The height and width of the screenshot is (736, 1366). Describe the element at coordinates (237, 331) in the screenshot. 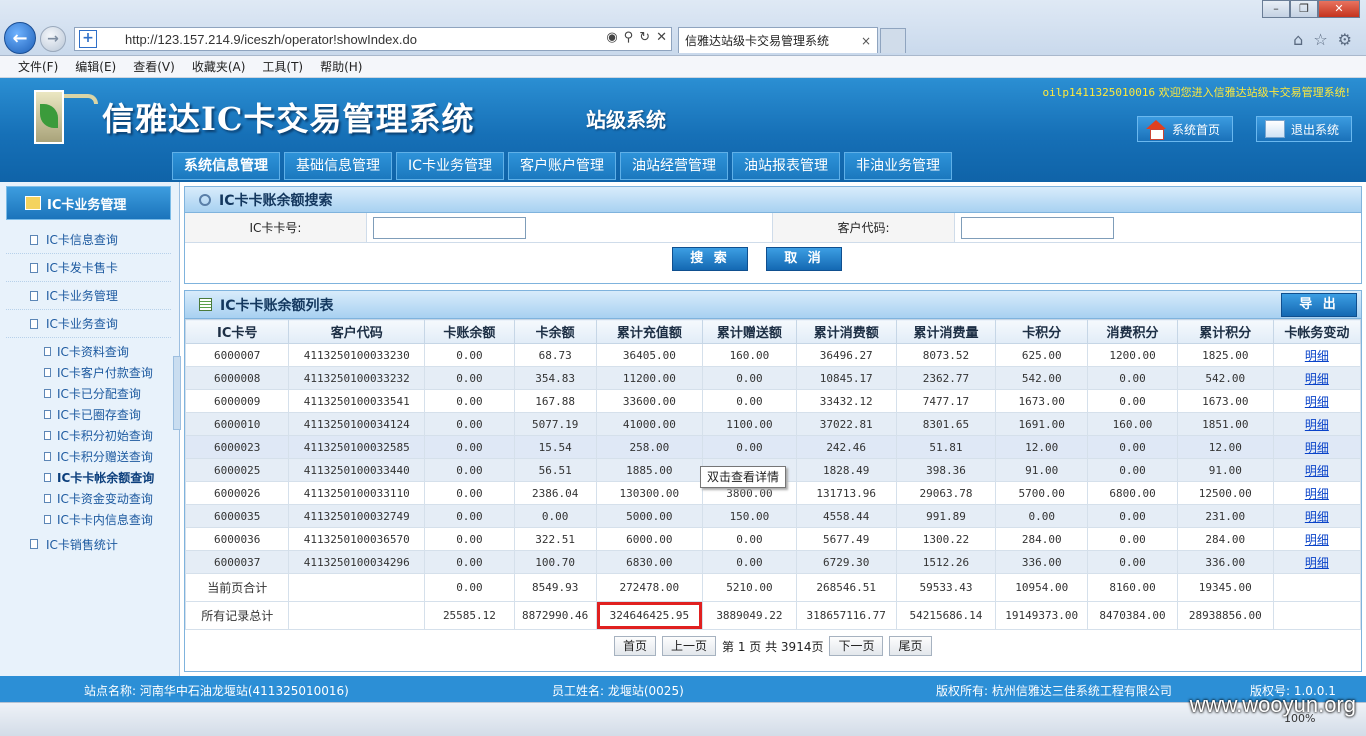

I see `column-header: IC卡号` at that location.